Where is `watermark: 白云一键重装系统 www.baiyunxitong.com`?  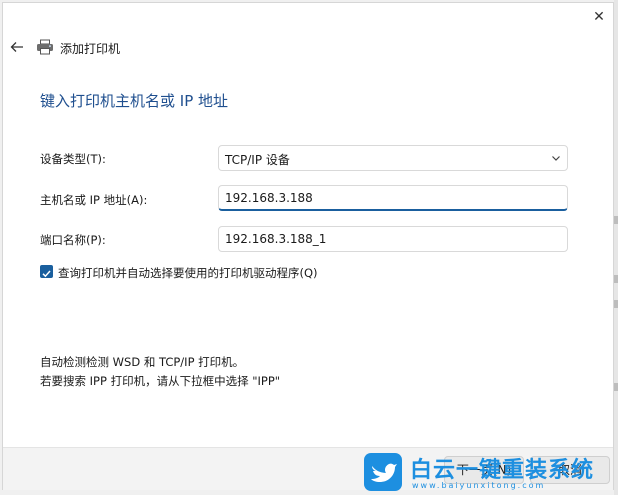
watermark: 白云一键重装系统 www.baiyunxitong.com is located at coordinates (489, 472).